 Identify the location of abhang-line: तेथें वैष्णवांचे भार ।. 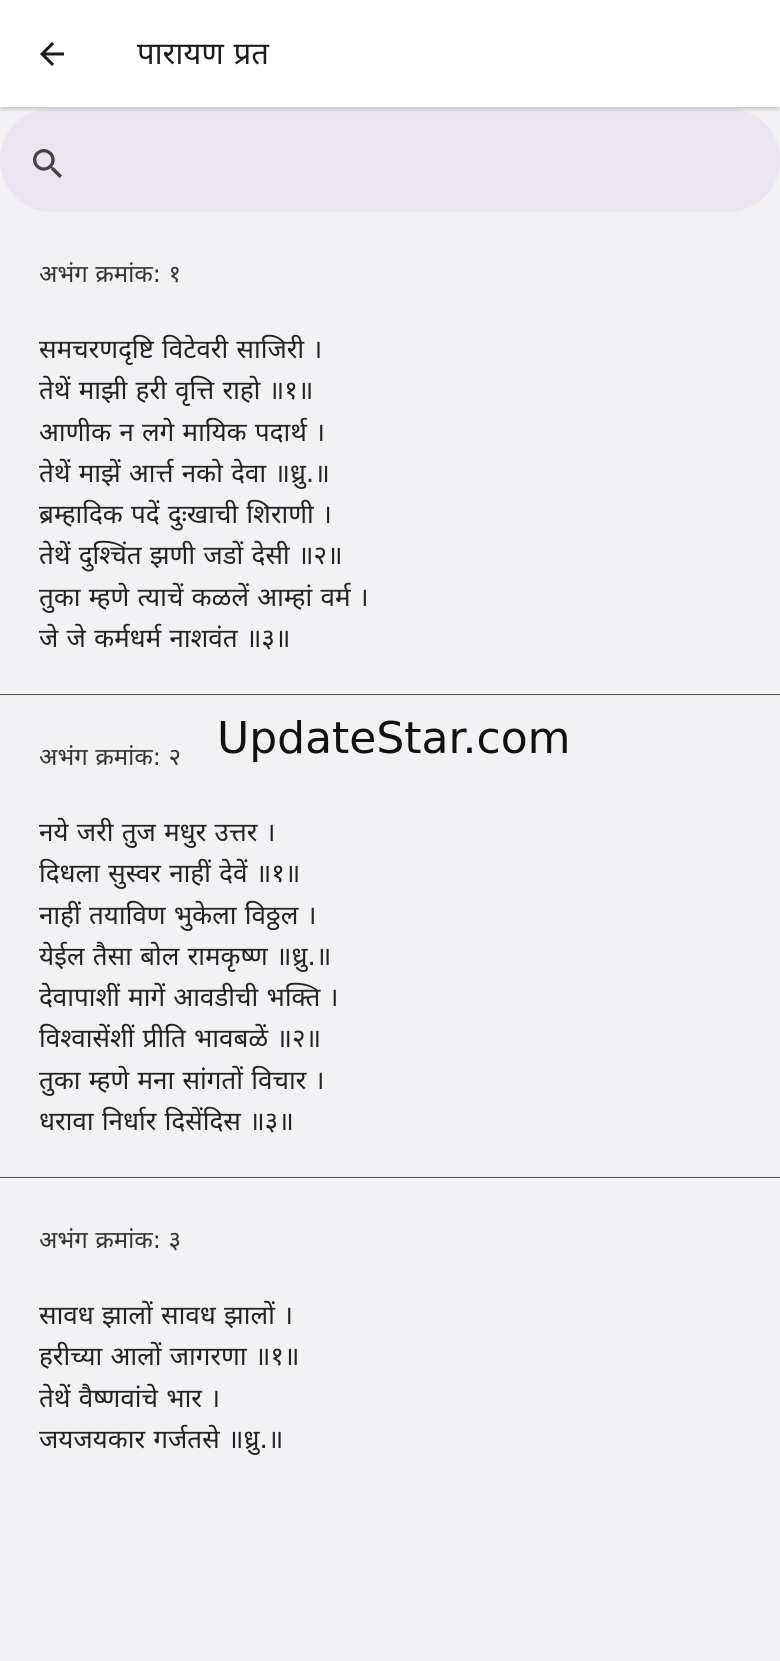
(130, 1398).